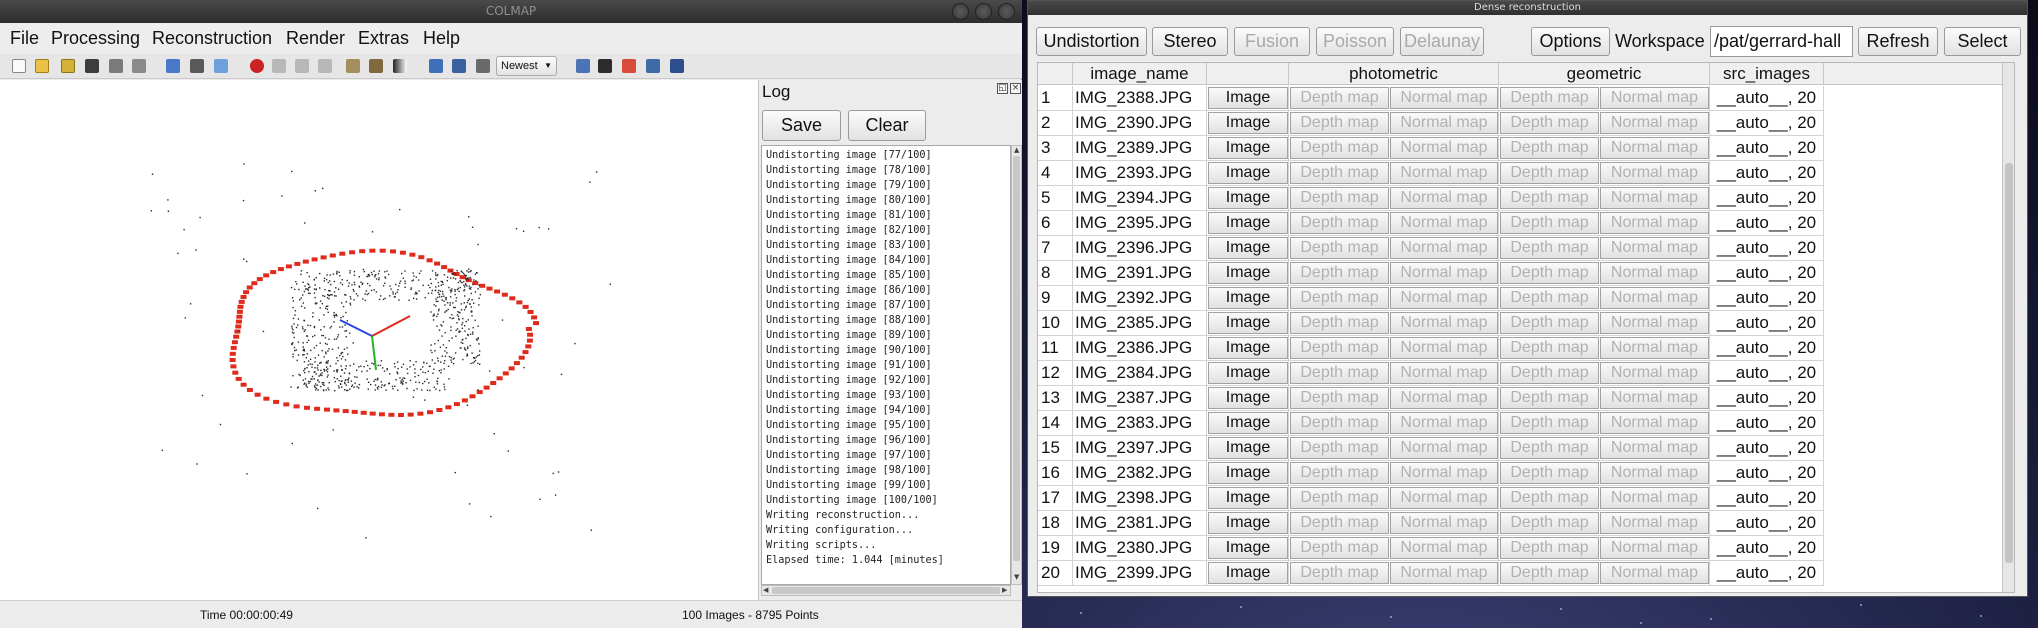 The height and width of the screenshot is (628, 2038). I want to click on import-icon, so click(116, 66).